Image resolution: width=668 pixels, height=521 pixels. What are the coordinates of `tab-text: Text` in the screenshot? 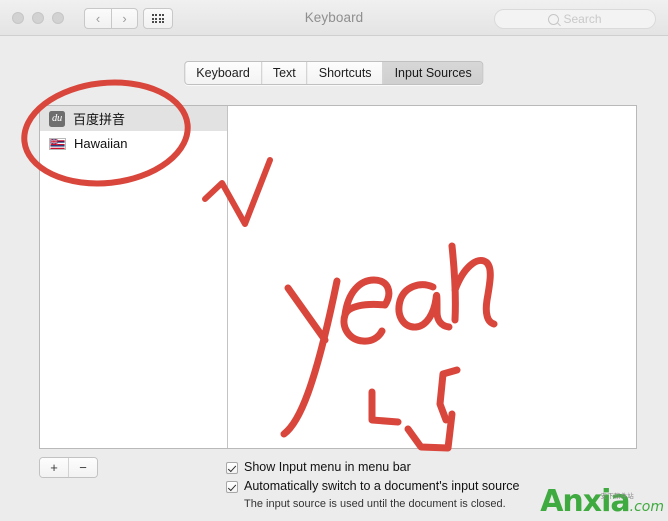 It's located at (284, 73).